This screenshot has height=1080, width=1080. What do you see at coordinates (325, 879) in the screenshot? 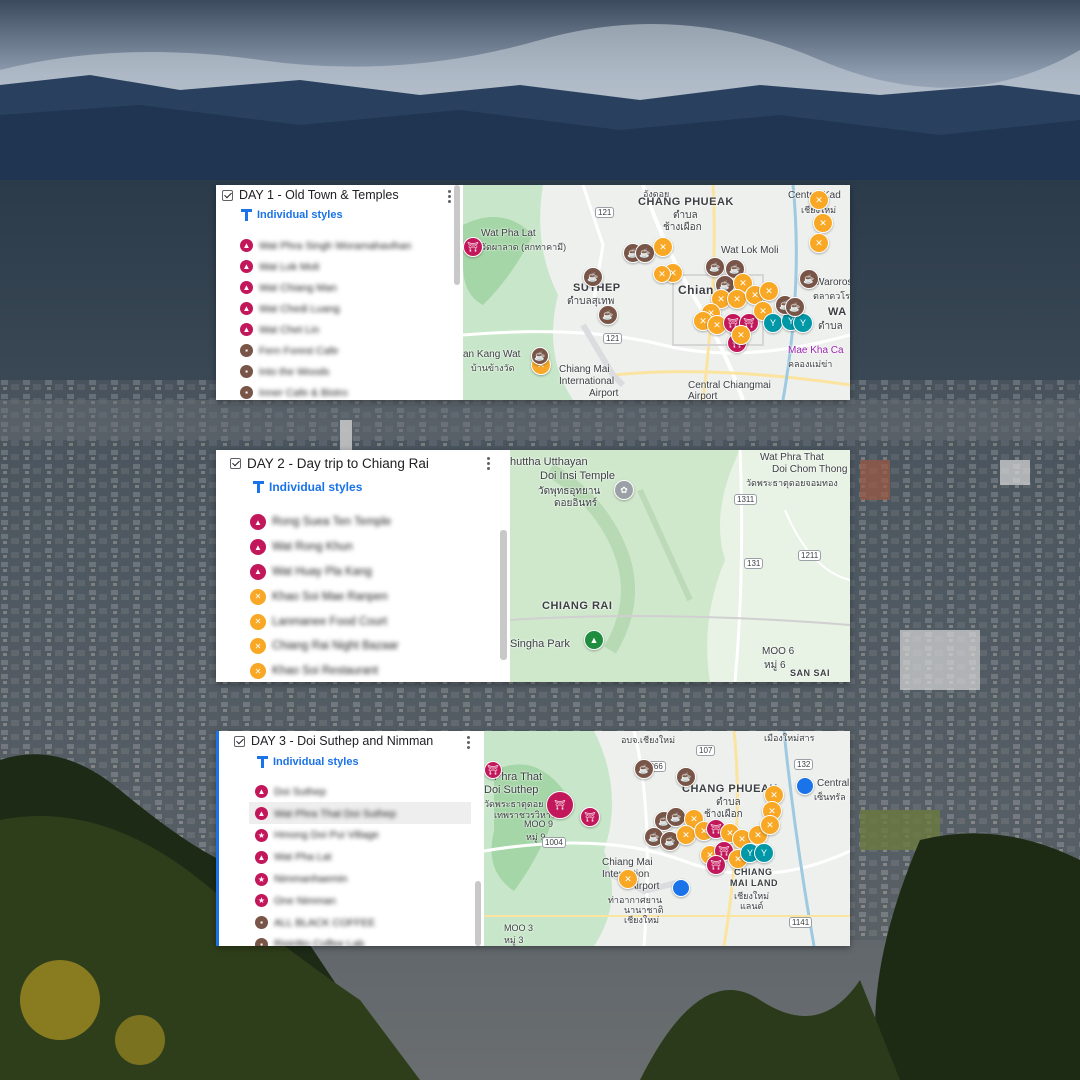
I see `list-item: ★ Nimmanhaemin` at bounding box center [325, 879].